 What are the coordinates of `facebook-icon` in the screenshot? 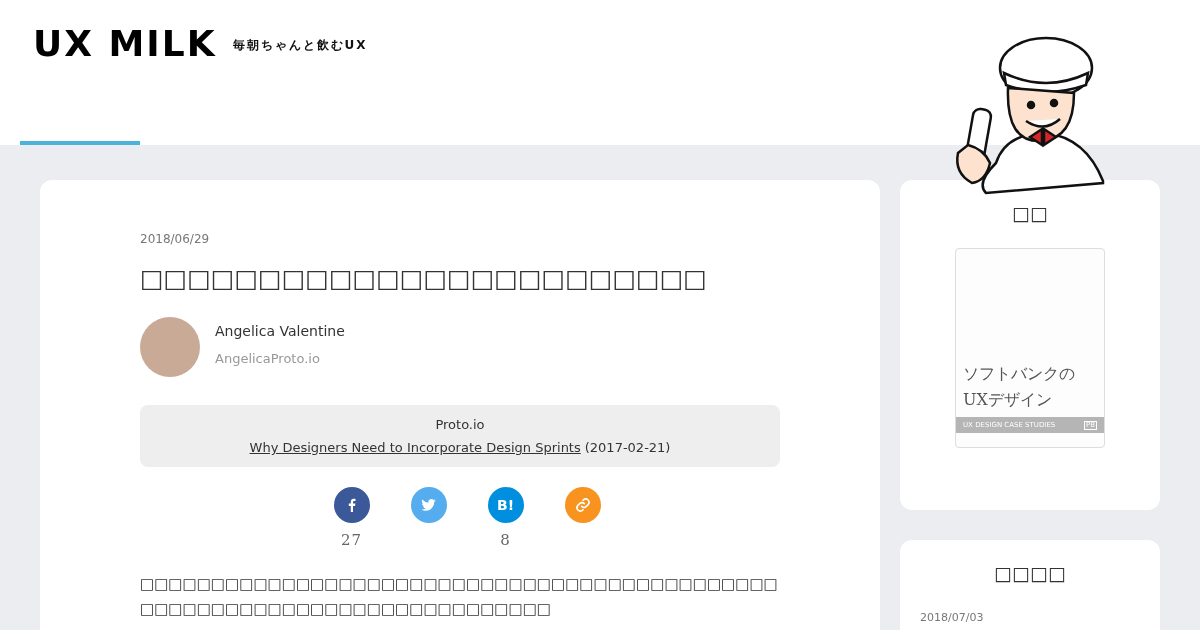 It's located at (351, 505).